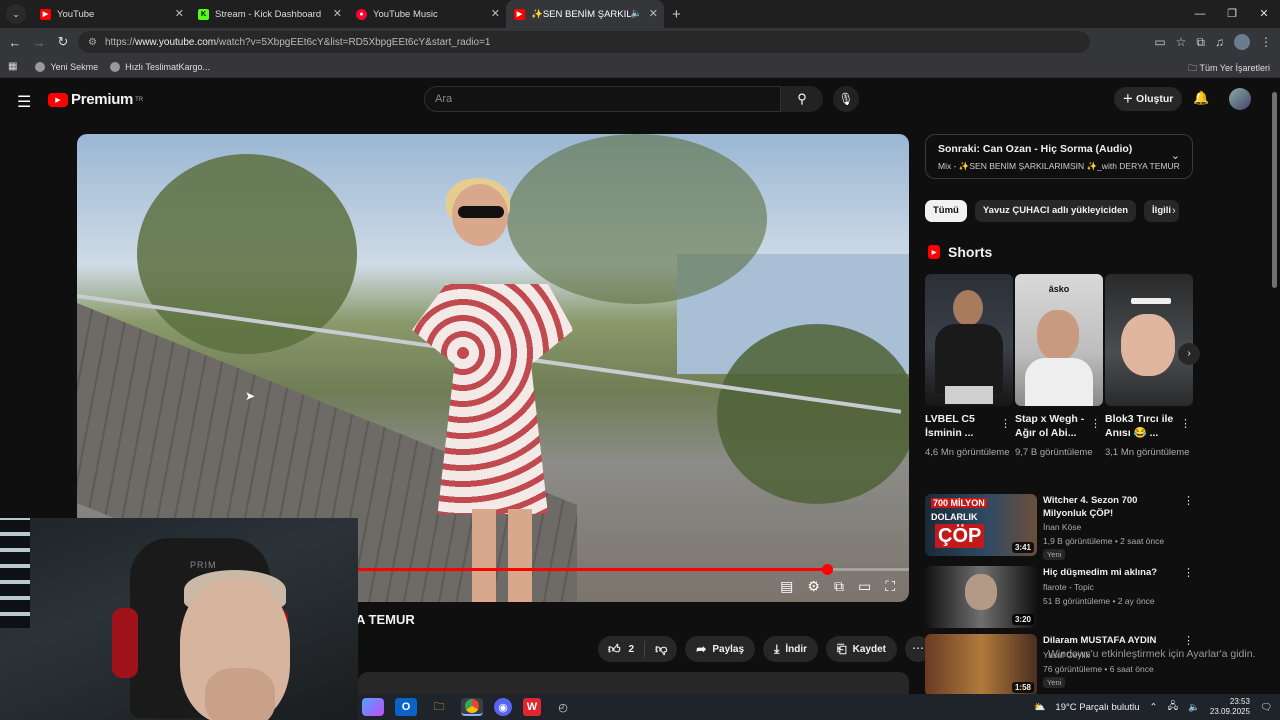 The image size is (1280, 720). I want to click on short-views: 4,6 Mn görüntüleme, so click(967, 452).